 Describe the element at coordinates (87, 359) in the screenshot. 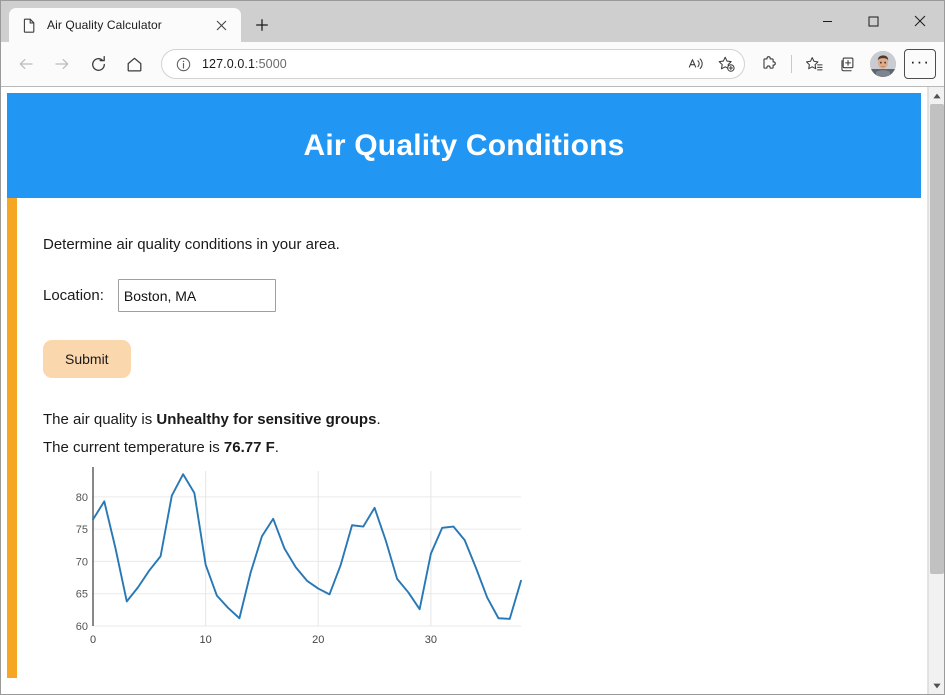

I see `submit-button: Submit` at that location.